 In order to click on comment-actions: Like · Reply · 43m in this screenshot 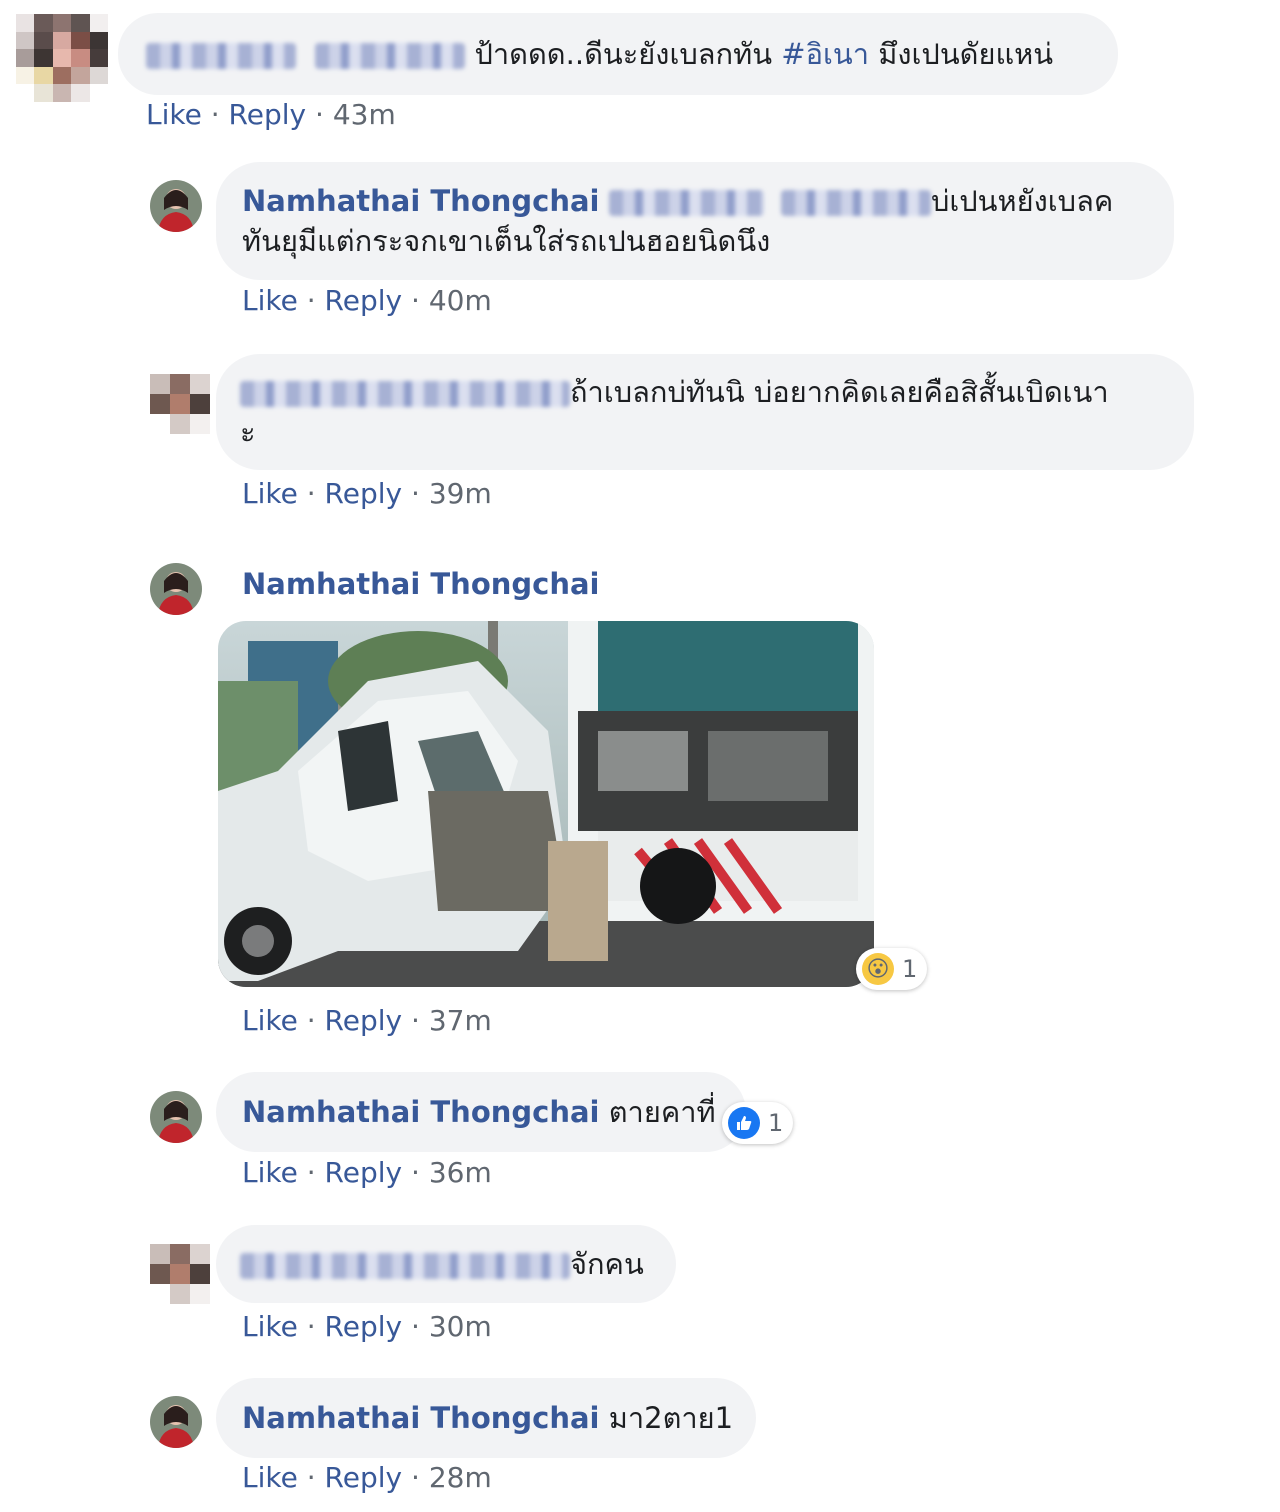, I will do `click(271, 114)`.